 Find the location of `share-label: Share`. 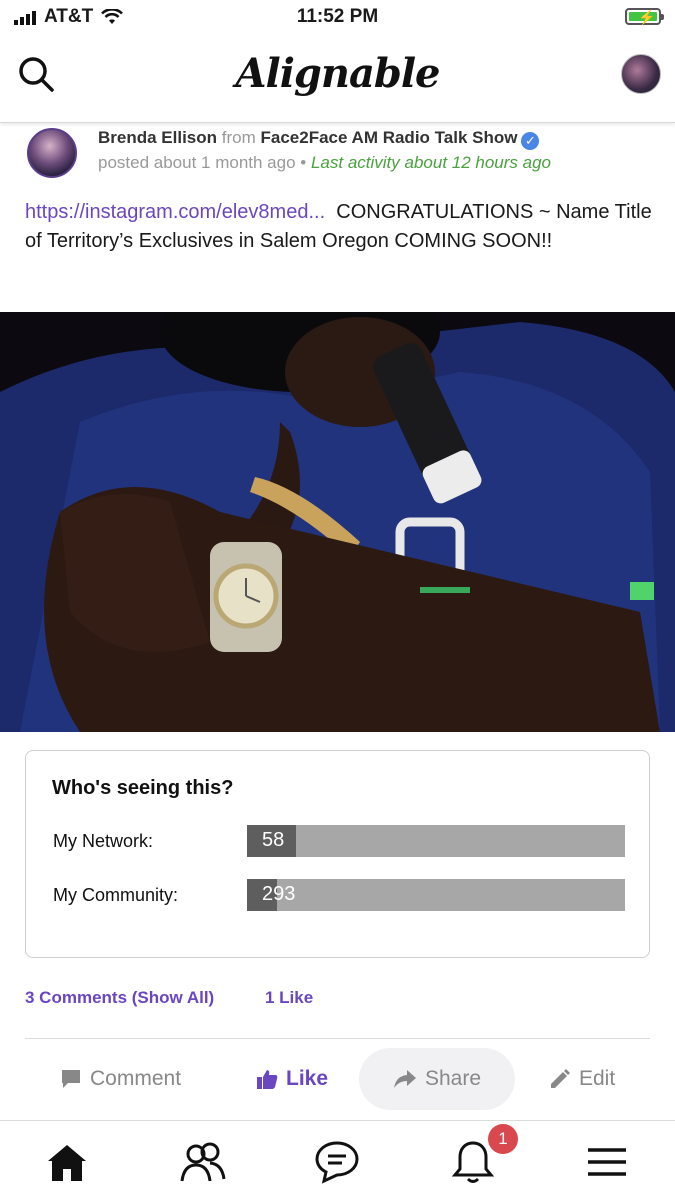

share-label: Share is located at coordinates (453, 1078).